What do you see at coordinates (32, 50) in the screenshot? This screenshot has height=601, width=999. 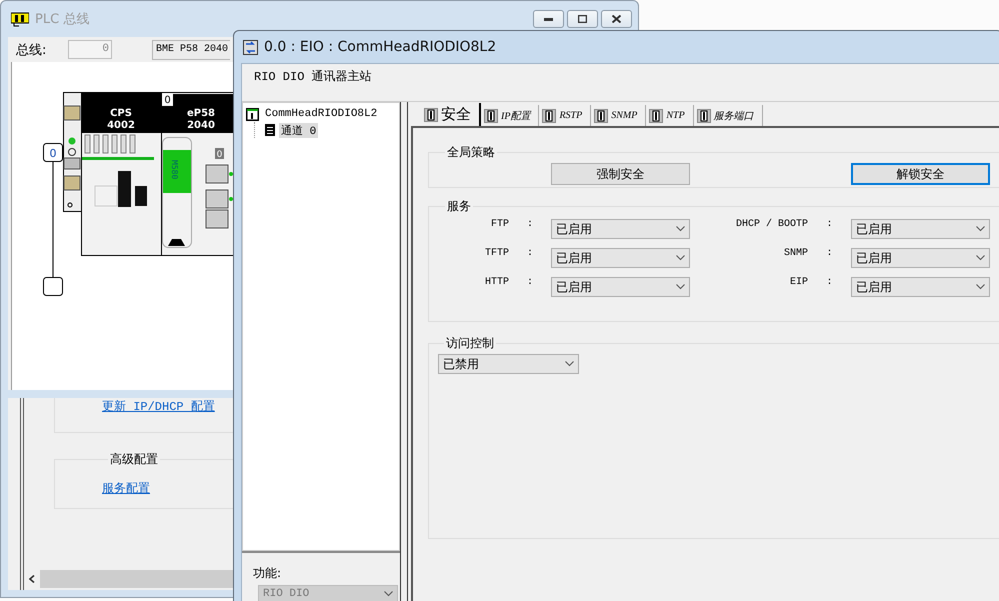 I see `bus-label: 总线:` at bounding box center [32, 50].